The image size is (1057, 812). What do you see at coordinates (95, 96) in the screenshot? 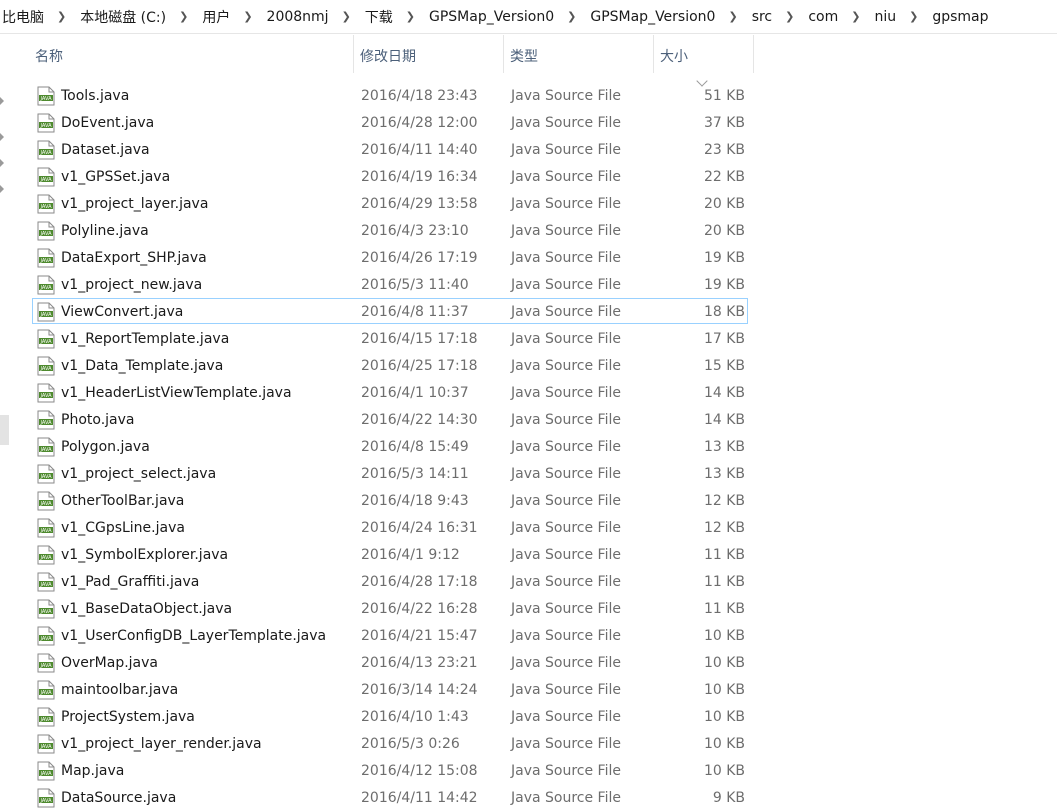
I see `file-name: Tools.java` at bounding box center [95, 96].